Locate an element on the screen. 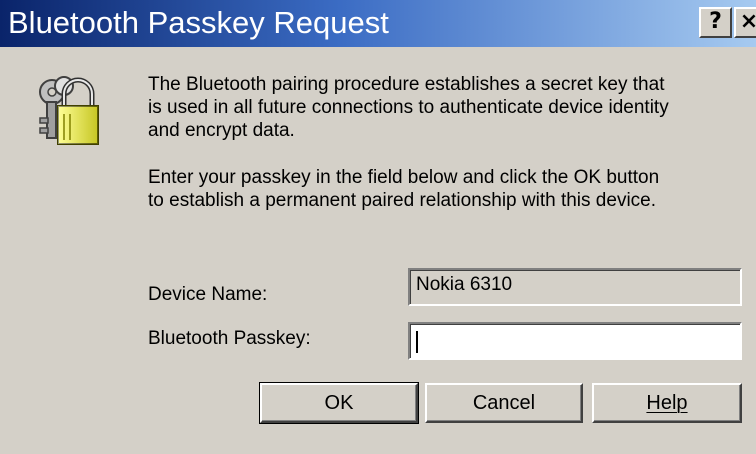 This screenshot has height=454, width=756. device-name-label: Device Name: is located at coordinates (208, 294).